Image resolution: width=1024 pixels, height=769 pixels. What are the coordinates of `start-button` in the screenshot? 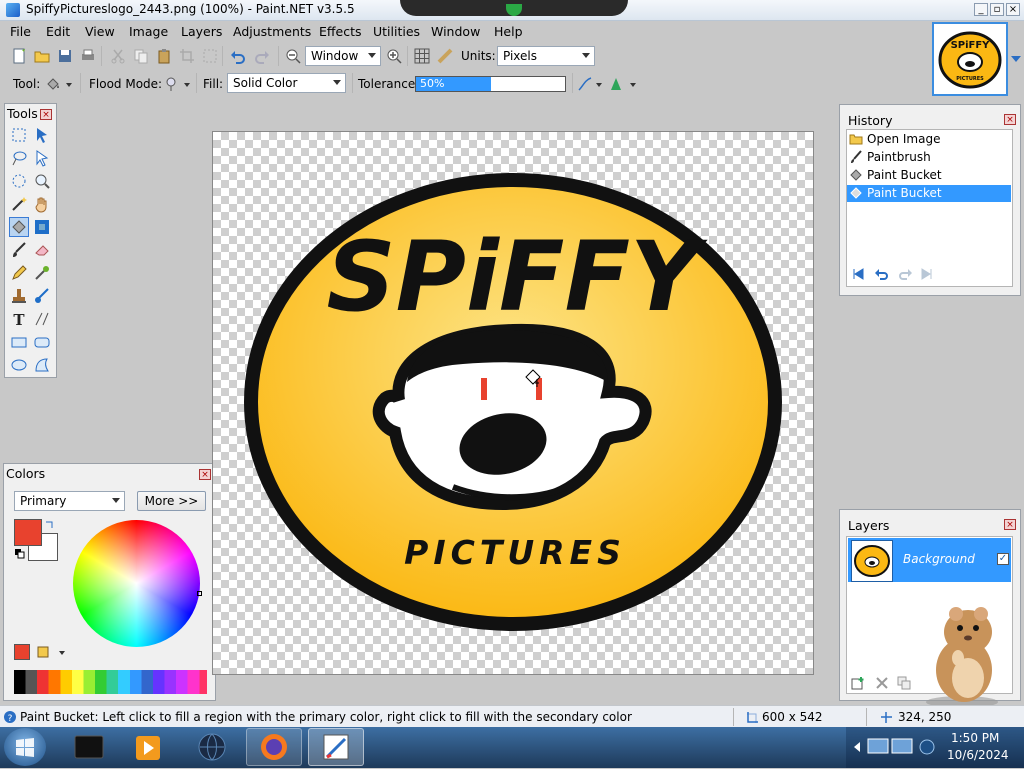 It's located at (25, 747).